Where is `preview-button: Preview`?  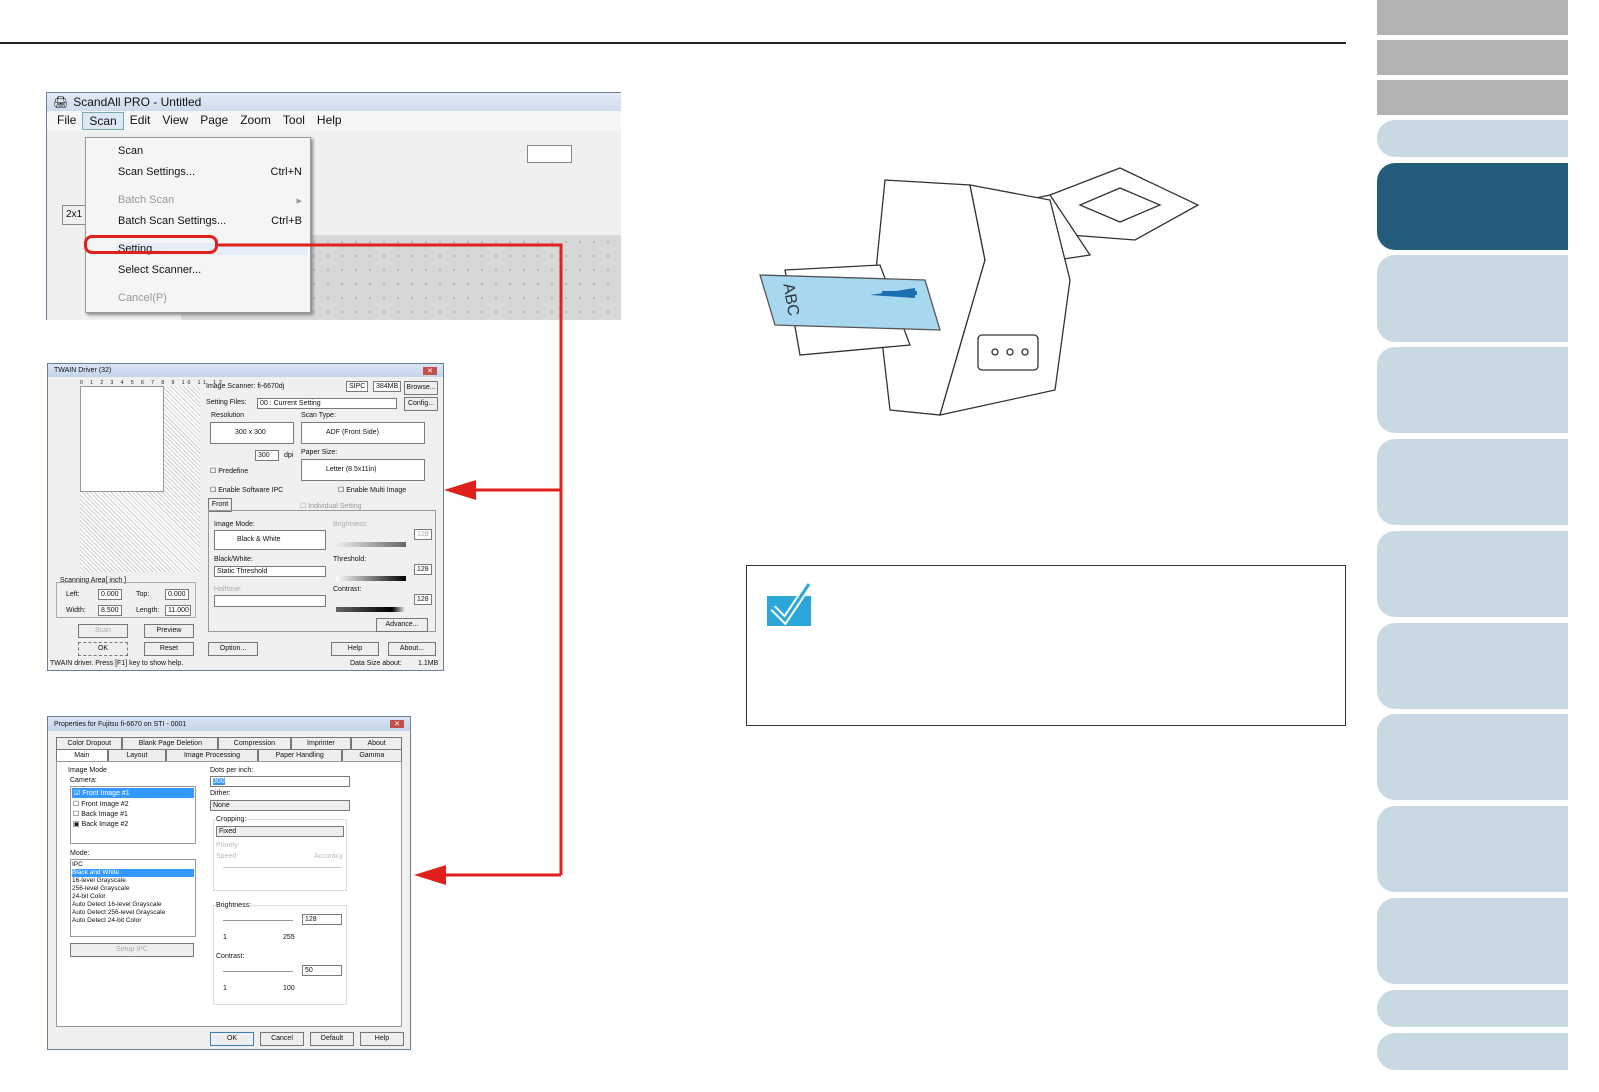
preview-button: Preview is located at coordinates (169, 631).